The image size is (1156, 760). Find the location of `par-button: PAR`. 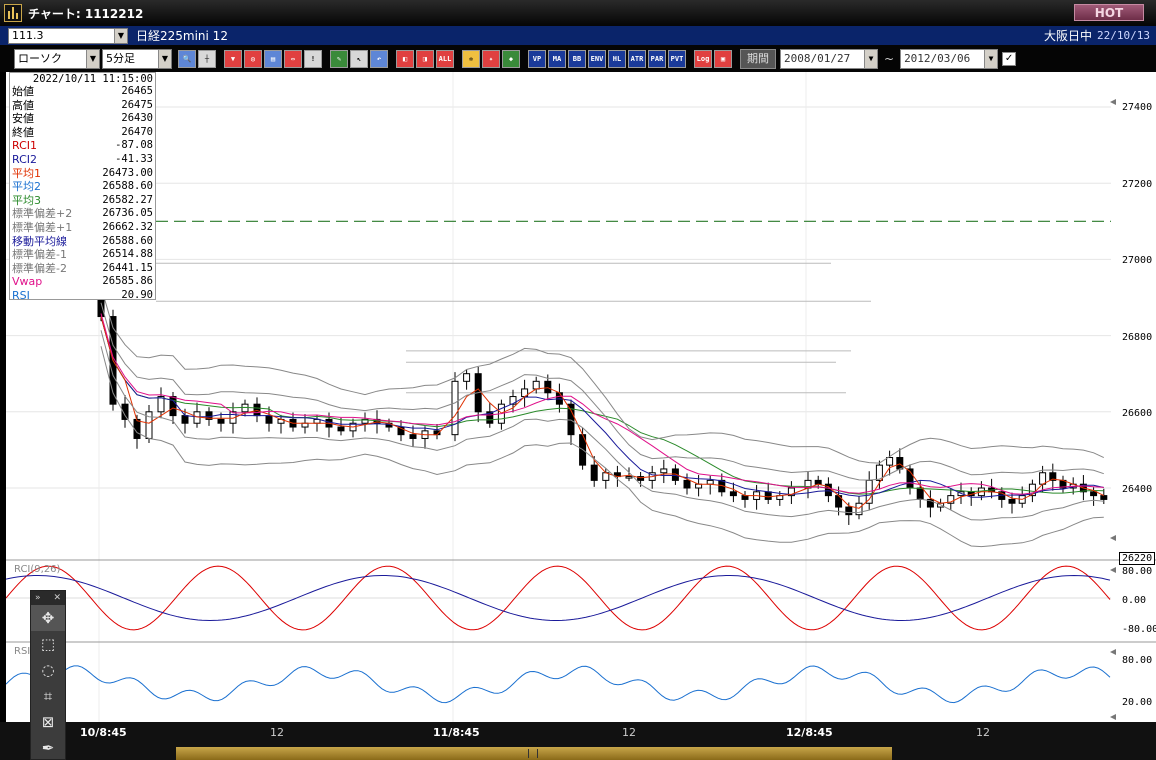

par-button: PAR is located at coordinates (657, 58).